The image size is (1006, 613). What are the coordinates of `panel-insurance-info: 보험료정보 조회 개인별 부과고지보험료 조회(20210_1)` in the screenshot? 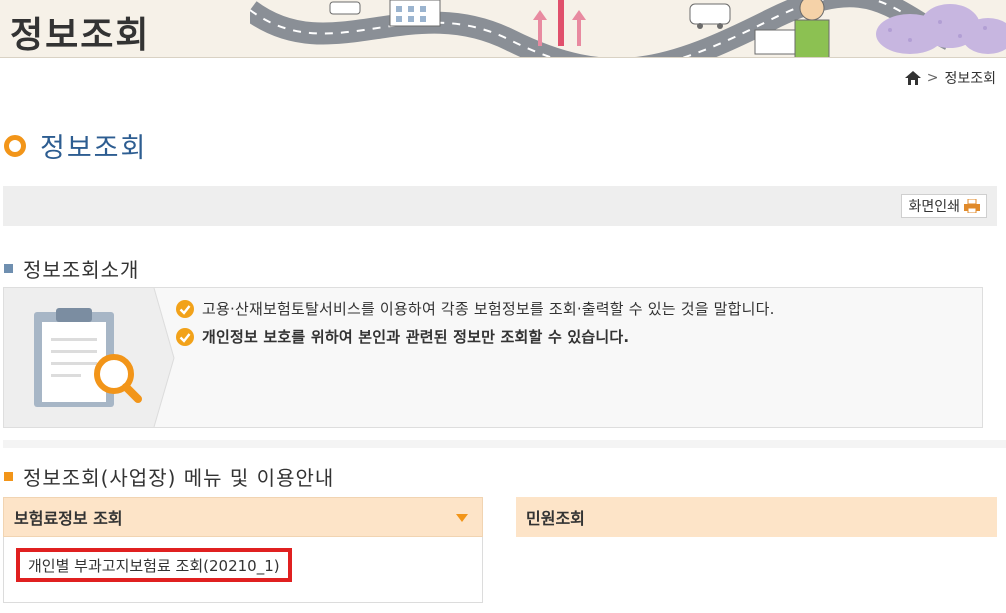 It's located at (243, 550).